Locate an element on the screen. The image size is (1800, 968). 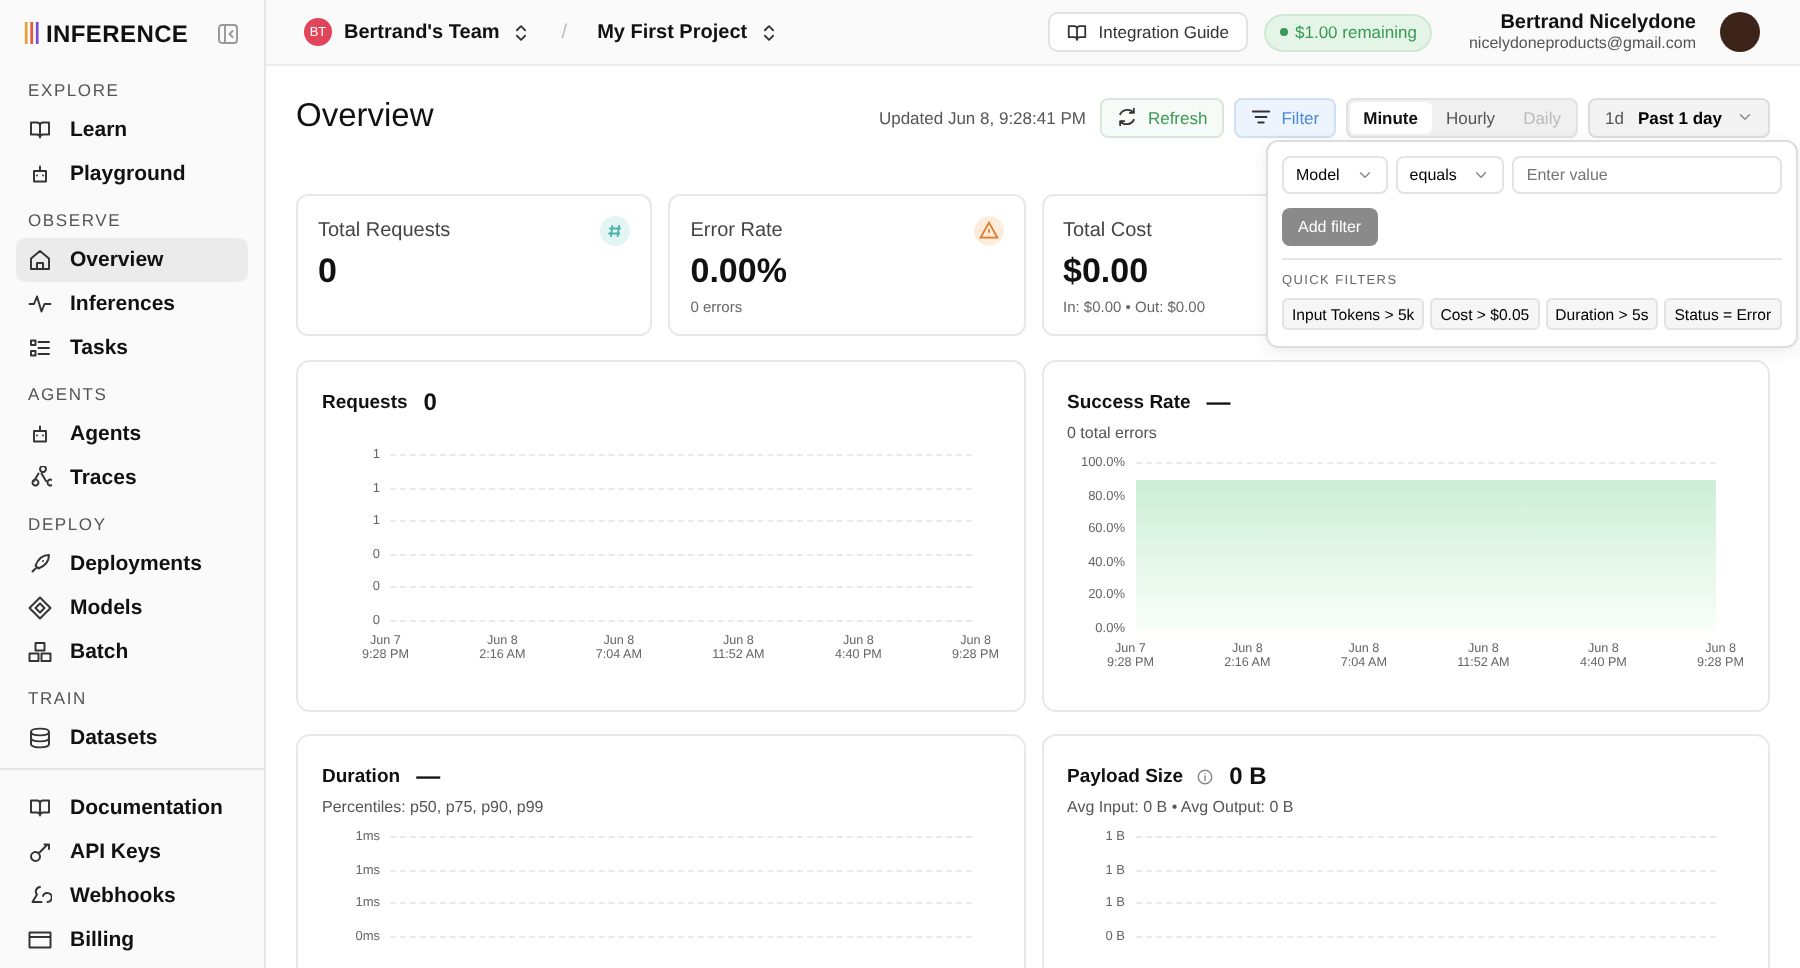
updated-timestamp: Updated Jun 8, 9:28:41 PM is located at coordinates (982, 117).